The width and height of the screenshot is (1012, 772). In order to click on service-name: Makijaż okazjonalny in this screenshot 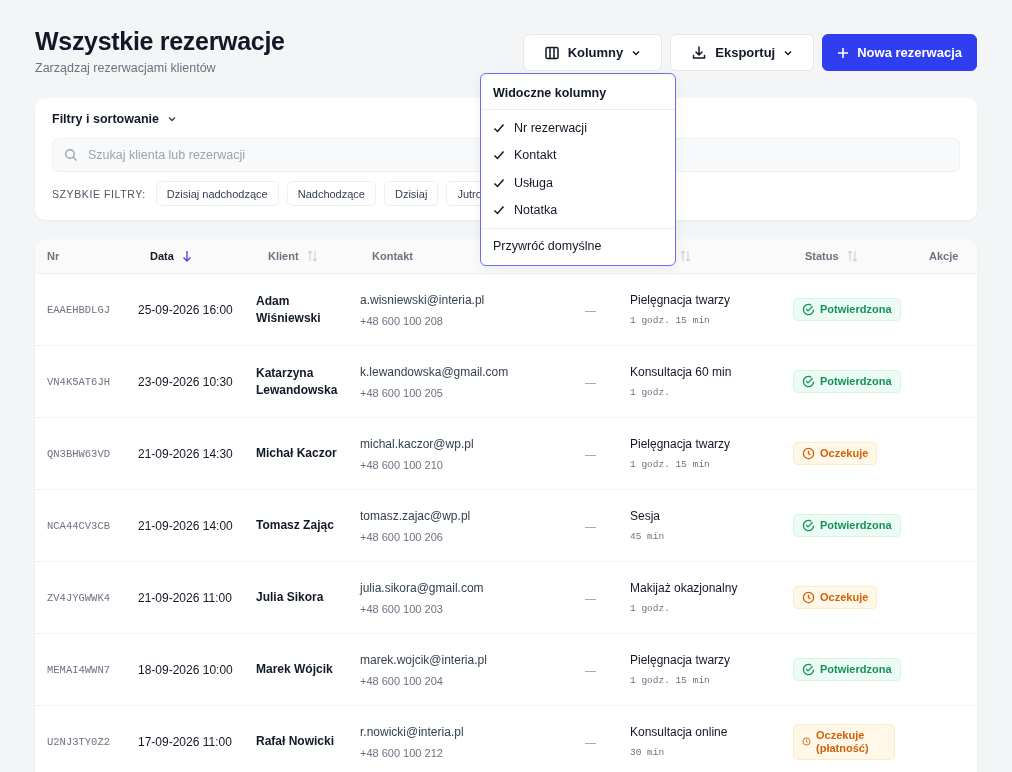, I will do `click(684, 588)`.